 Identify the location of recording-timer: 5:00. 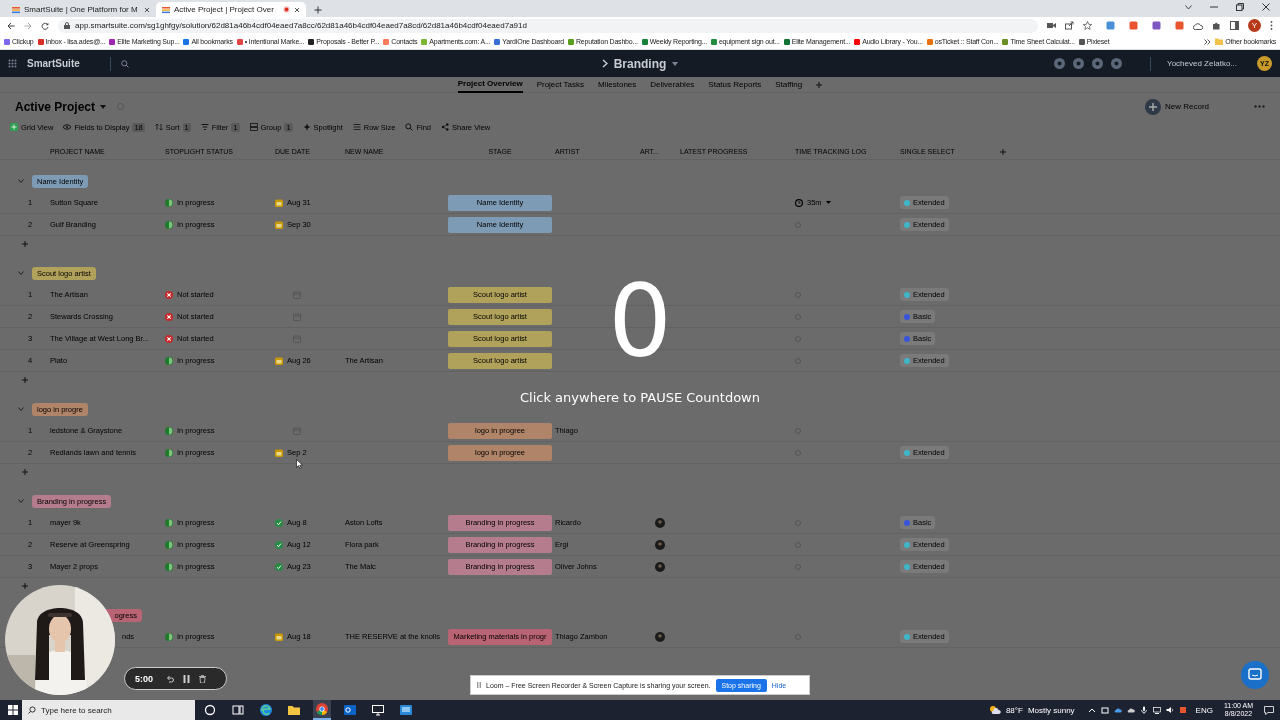
(144, 678).